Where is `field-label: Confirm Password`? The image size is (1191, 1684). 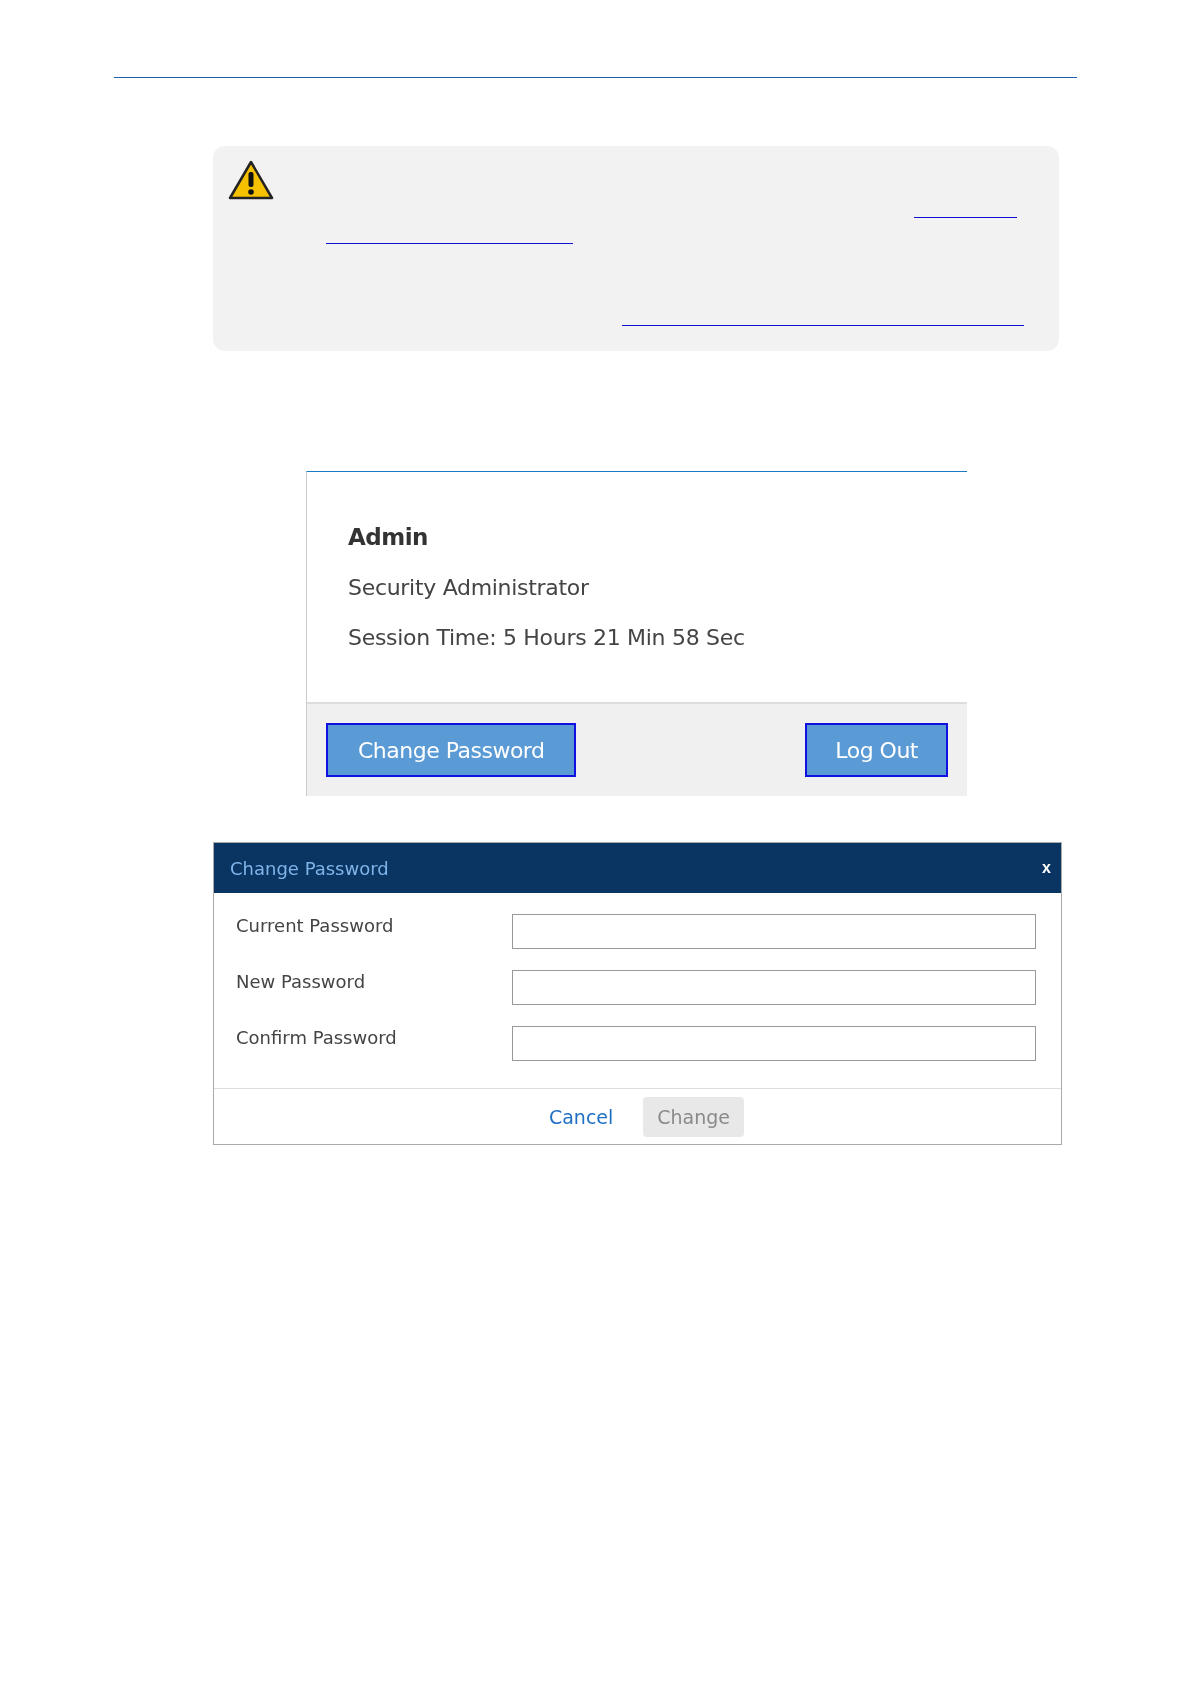 field-label: Confirm Password is located at coordinates (317, 1037).